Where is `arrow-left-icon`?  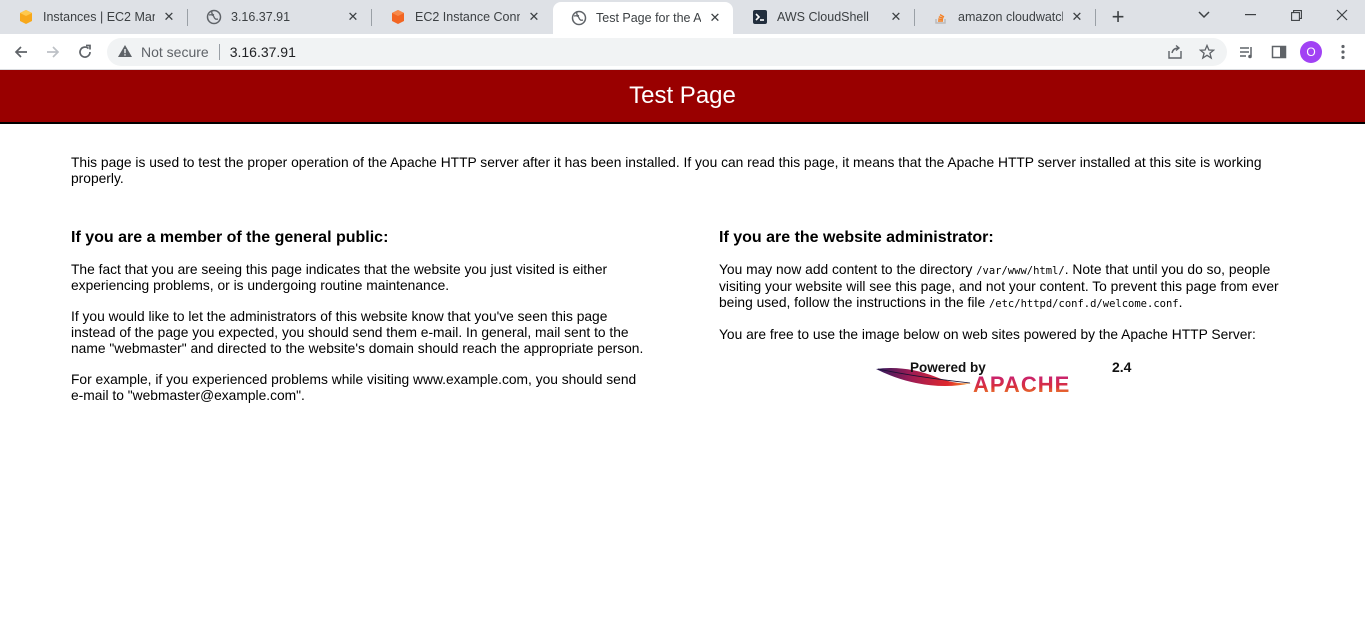 arrow-left-icon is located at coordinates (20, 52).